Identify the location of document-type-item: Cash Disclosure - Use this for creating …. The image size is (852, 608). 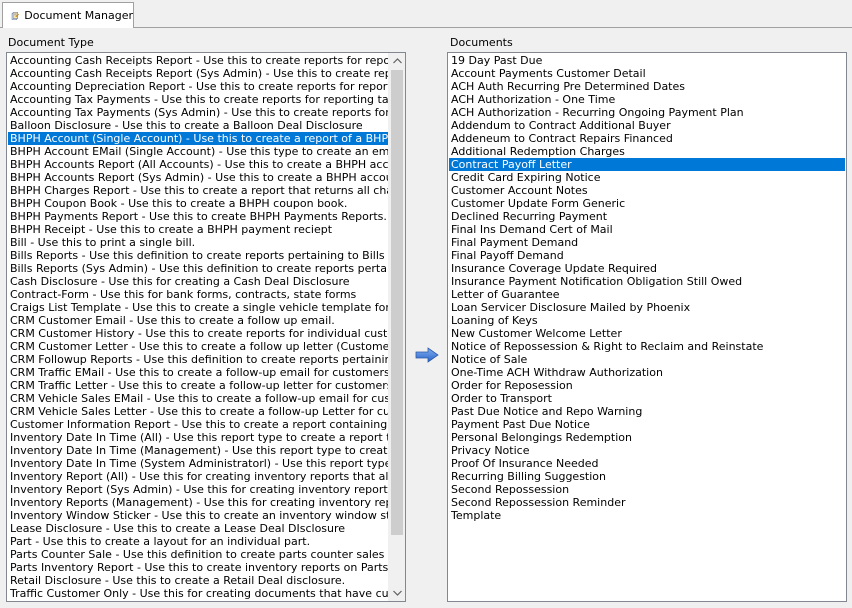
(198, 281).